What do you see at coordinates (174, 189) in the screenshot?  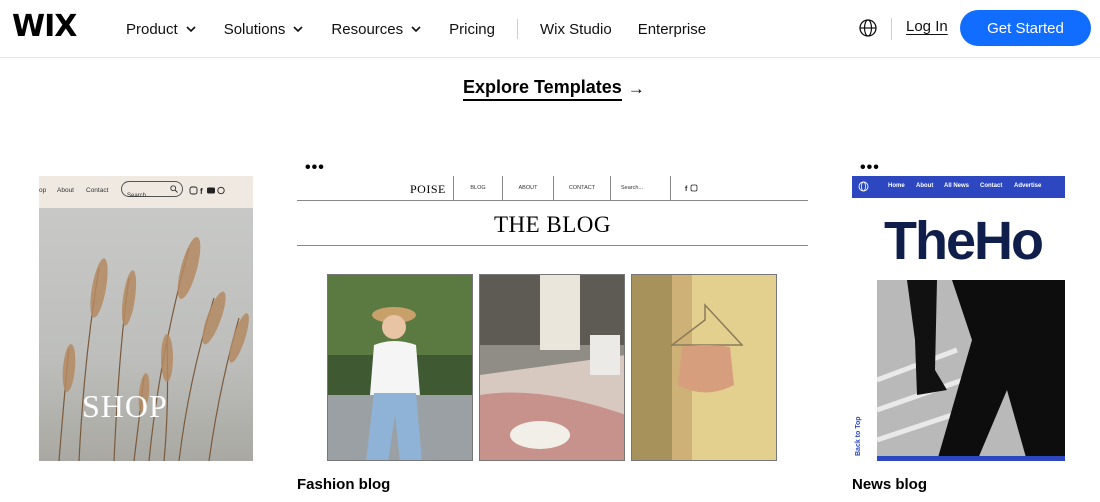 I see `search-icon` at bounding box center [174, 189].